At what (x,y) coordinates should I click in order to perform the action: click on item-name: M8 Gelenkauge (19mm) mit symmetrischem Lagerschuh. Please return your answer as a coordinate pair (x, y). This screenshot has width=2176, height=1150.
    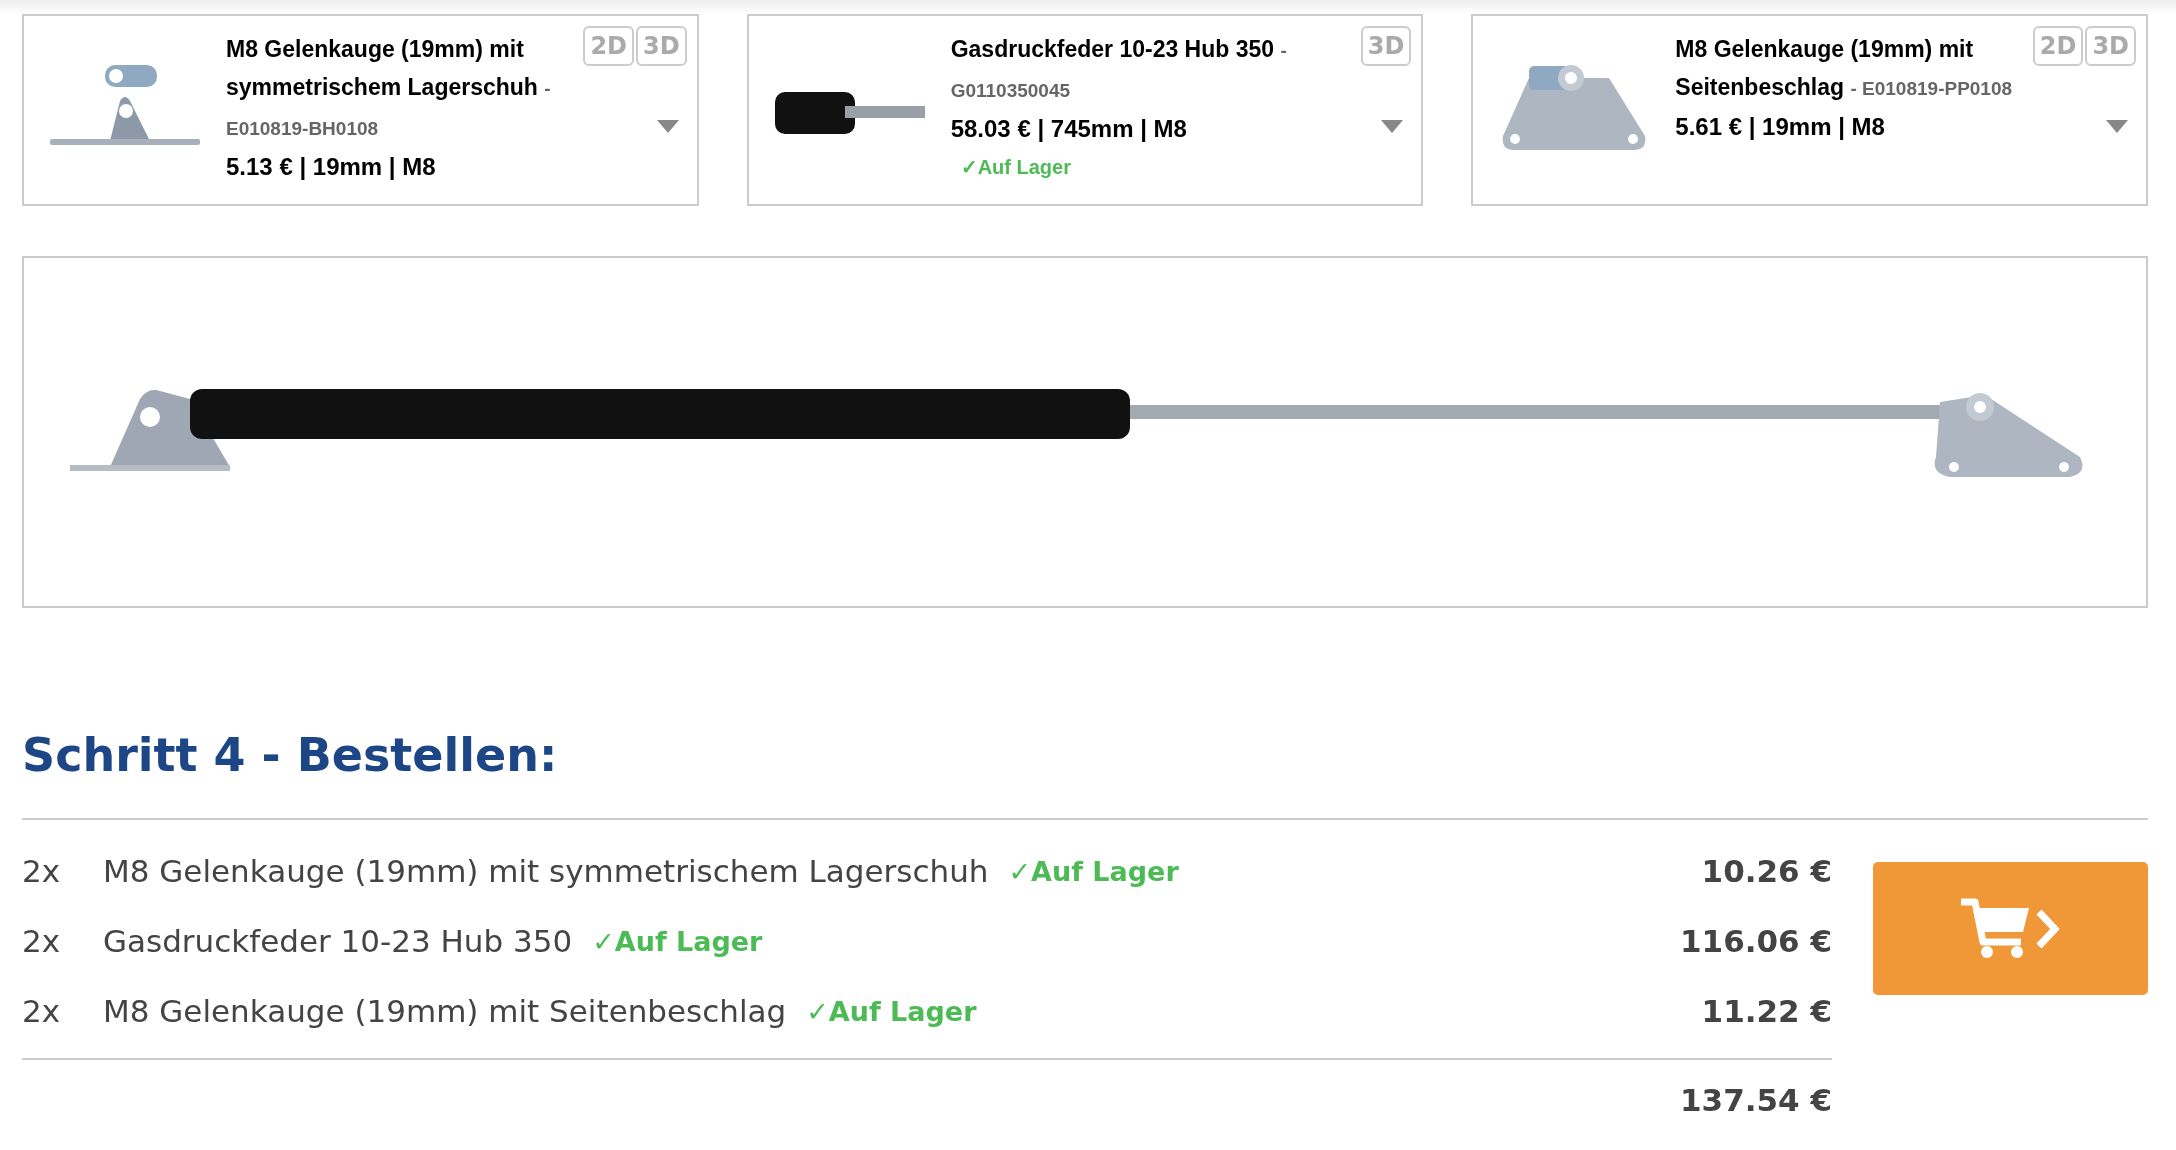
    Looking at the image, I should click on (546, 871).